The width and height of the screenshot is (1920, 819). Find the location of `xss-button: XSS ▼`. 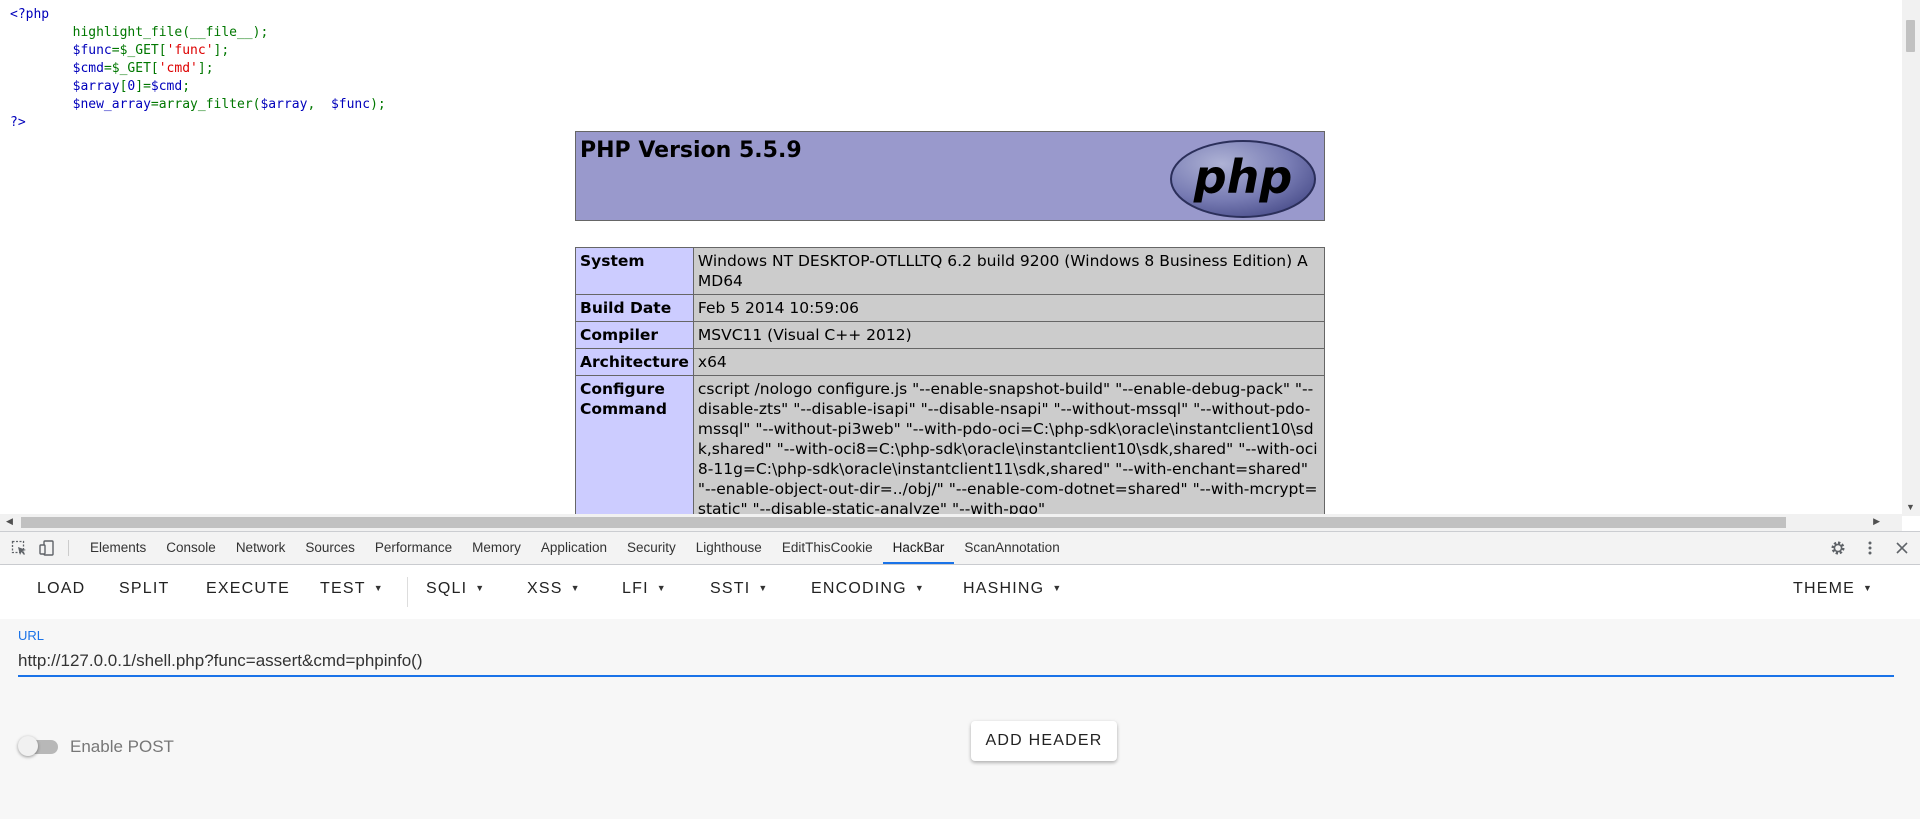

xss-button: XSS ▼ is located at coordinates (554, 589).